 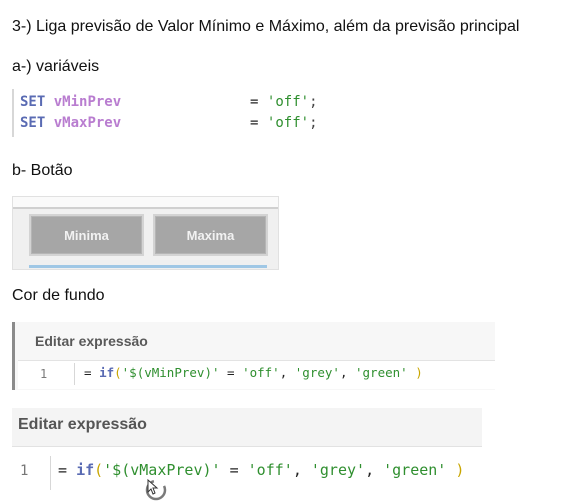 I want to click on arg-variable: '$(vMinPrev)', so click(x=170, y=372).